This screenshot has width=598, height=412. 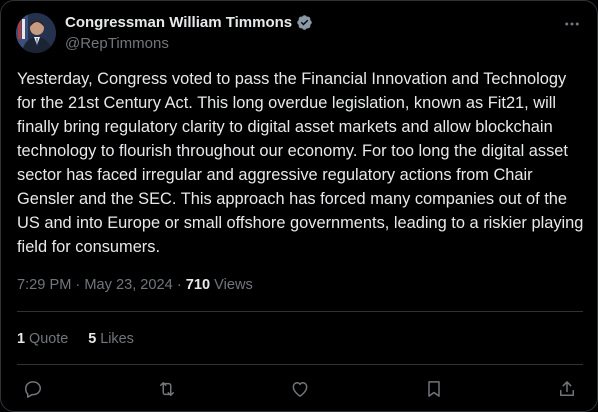 I want to click on quotes-count: 1, so click(x=21, y=339).